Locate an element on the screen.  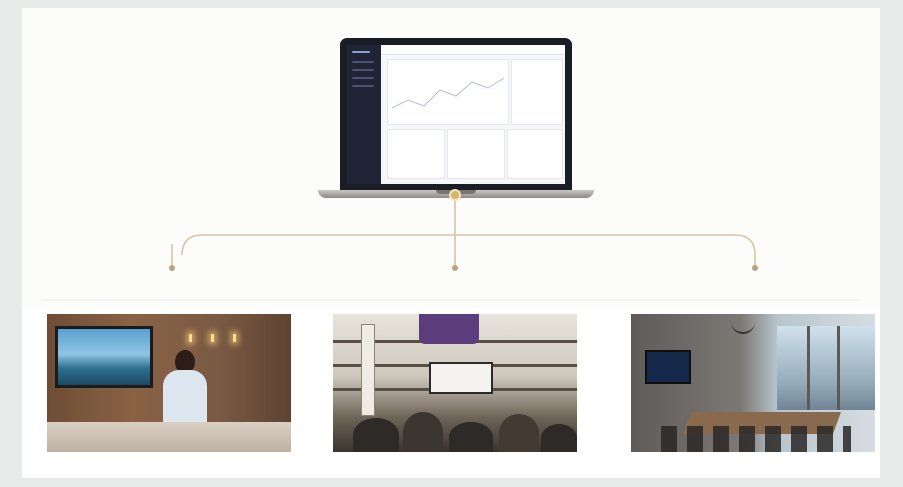
laptop-screen-bezel is located at coordinates (456, 114).